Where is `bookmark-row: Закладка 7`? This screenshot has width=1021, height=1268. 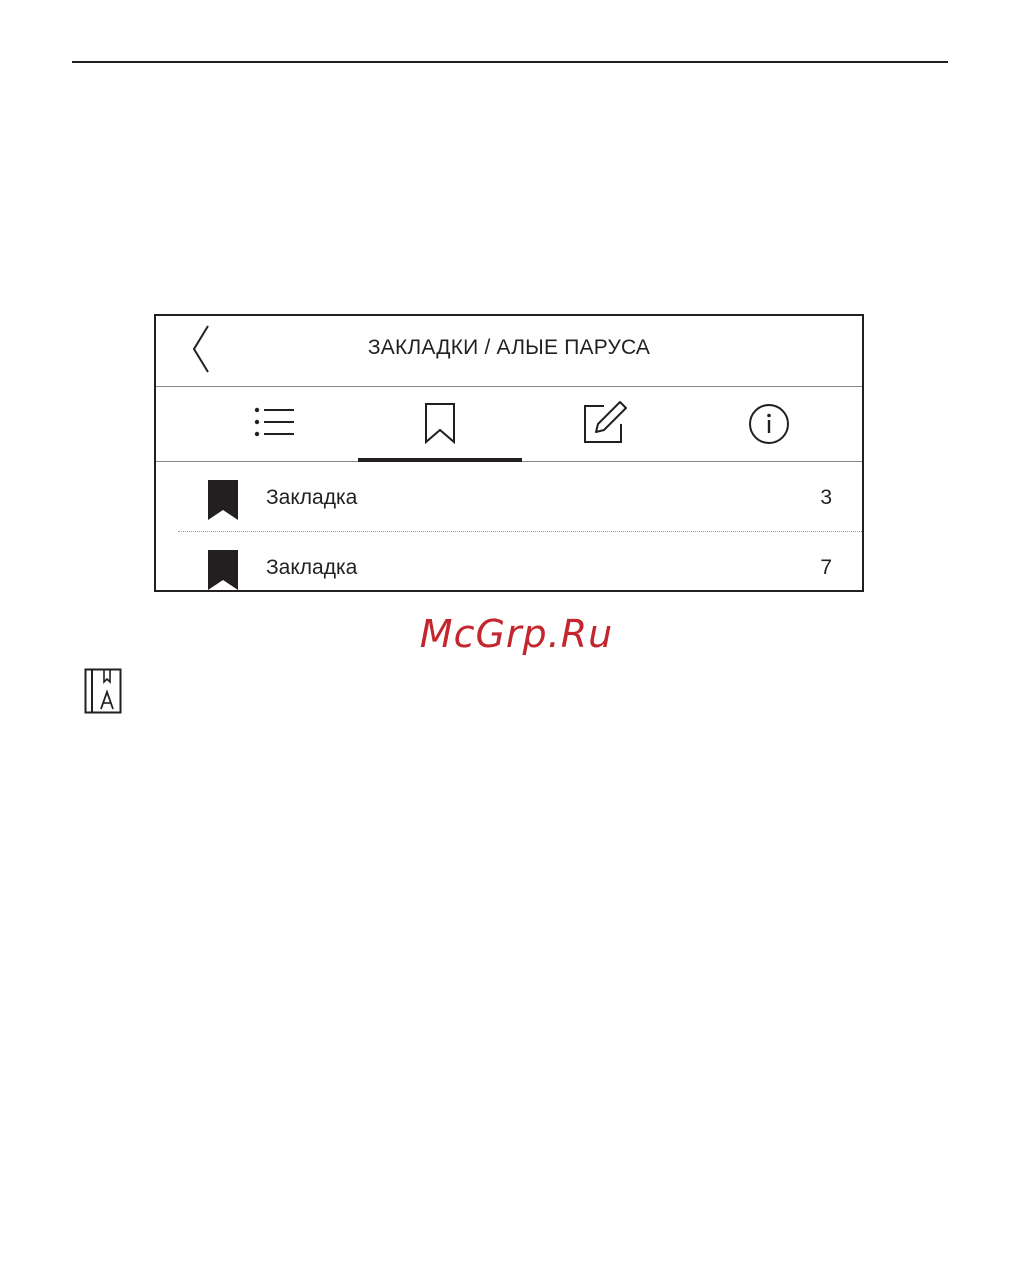 bookmark-row: Закладка 7 is located at coordinates (509, 567).